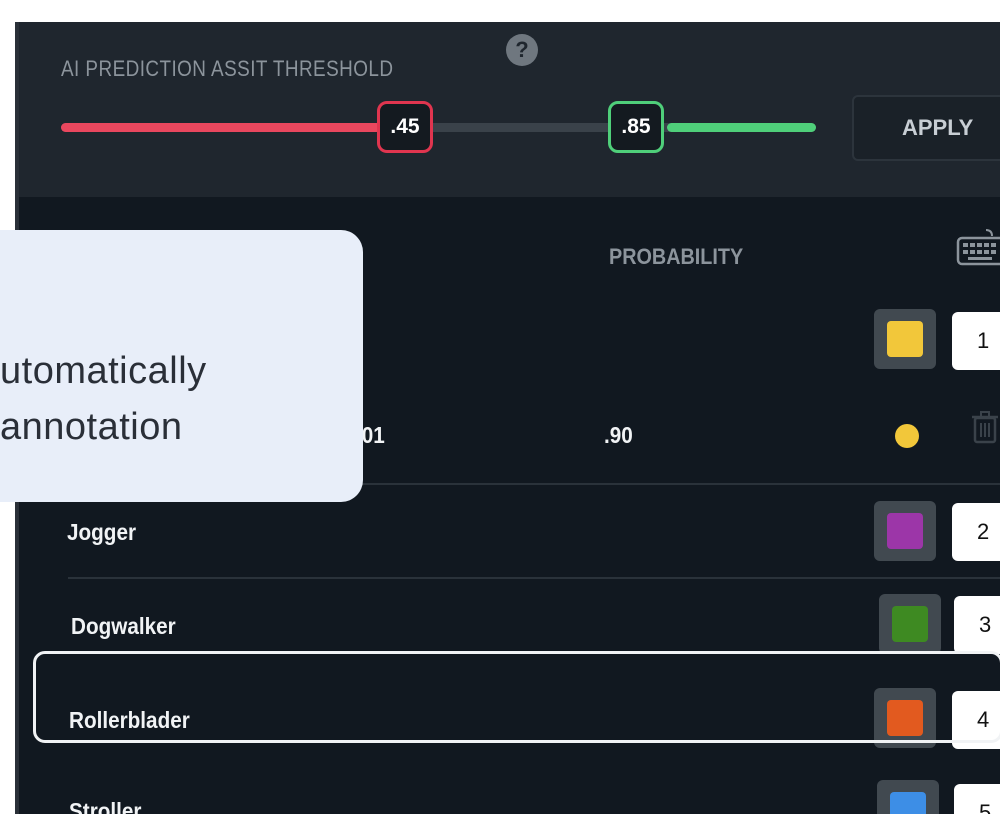  What do you see at coordinates (977, 799) in the screenshot?
I see `hotkey-box: 5` at bounding box center [977, 799].